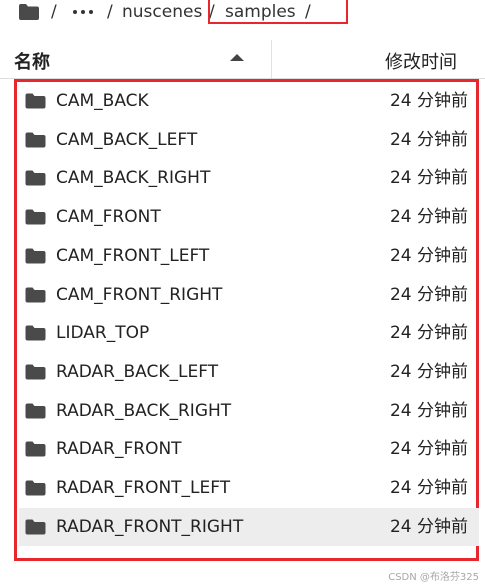  Describe the element at coordinates (143, 488) in the screenshot. I see `file-name: RADAR_FRONT_LEFT` at that location.